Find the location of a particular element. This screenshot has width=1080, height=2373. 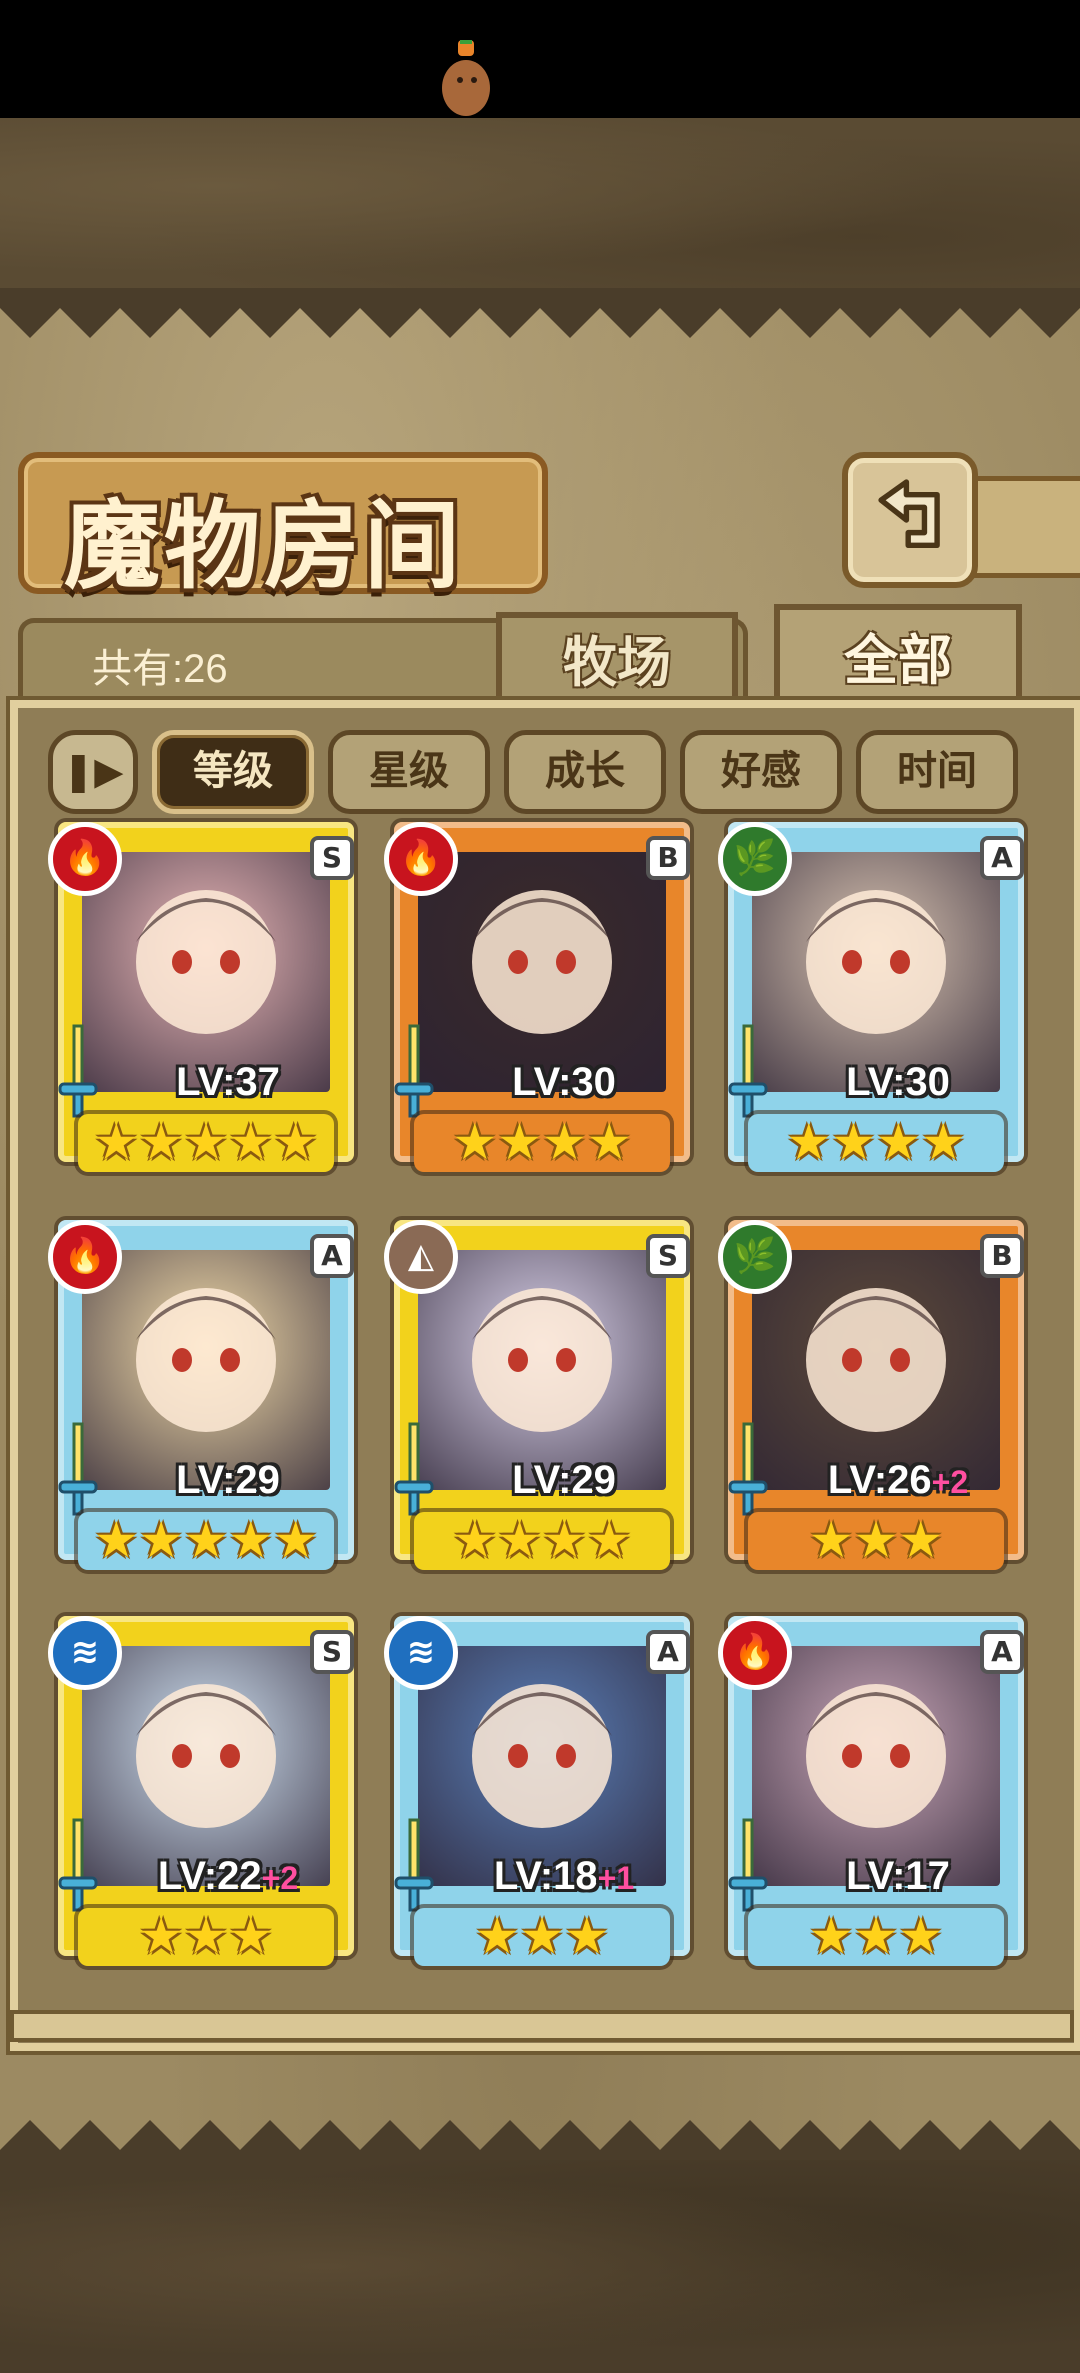

monster-card: 🌿 B LV:26+2 ★★★ is located at coordinates (878, 1400).